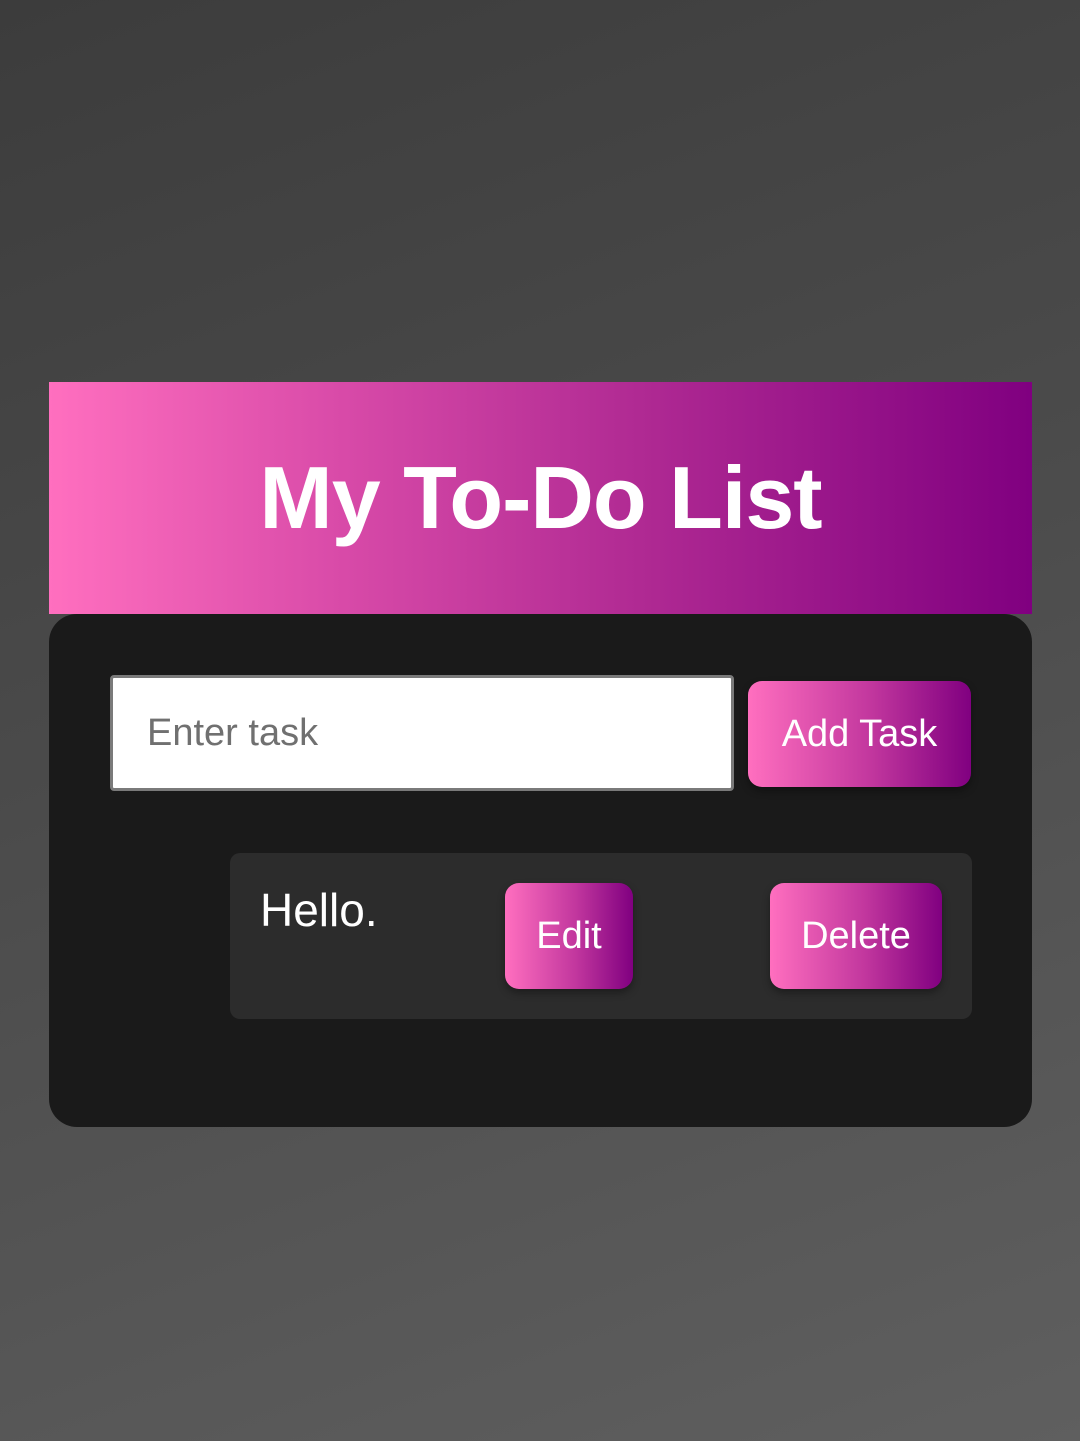 Image resolution: width=1080 pixels, height=1441 pixels. What do you see at coordinates (859, 734) in the screenshot?
I see `add-task-button: Add Task` at bounding box center [859, 734].